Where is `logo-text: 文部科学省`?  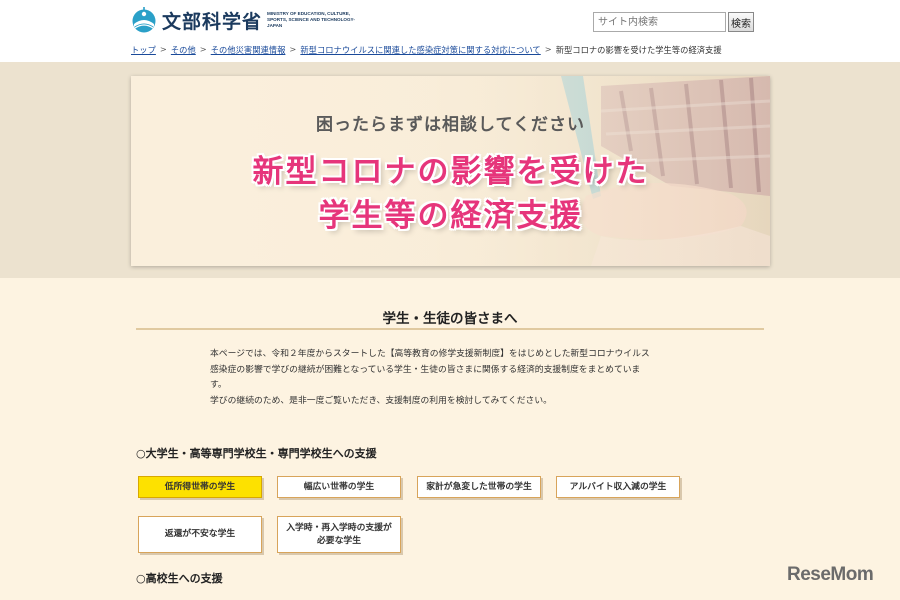
logo-text: 文部科学省 is located at coordinates (212, 21).